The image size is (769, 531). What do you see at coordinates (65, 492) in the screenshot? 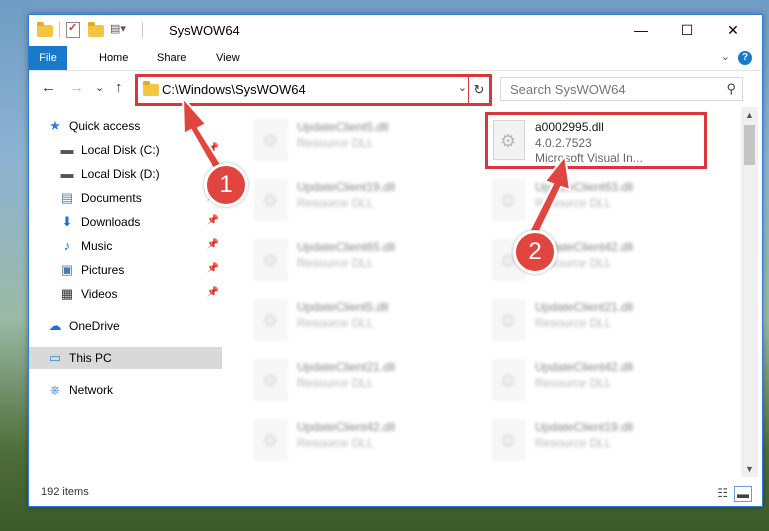
I see `item-count: 192 items` at bounding box center [65, 492].